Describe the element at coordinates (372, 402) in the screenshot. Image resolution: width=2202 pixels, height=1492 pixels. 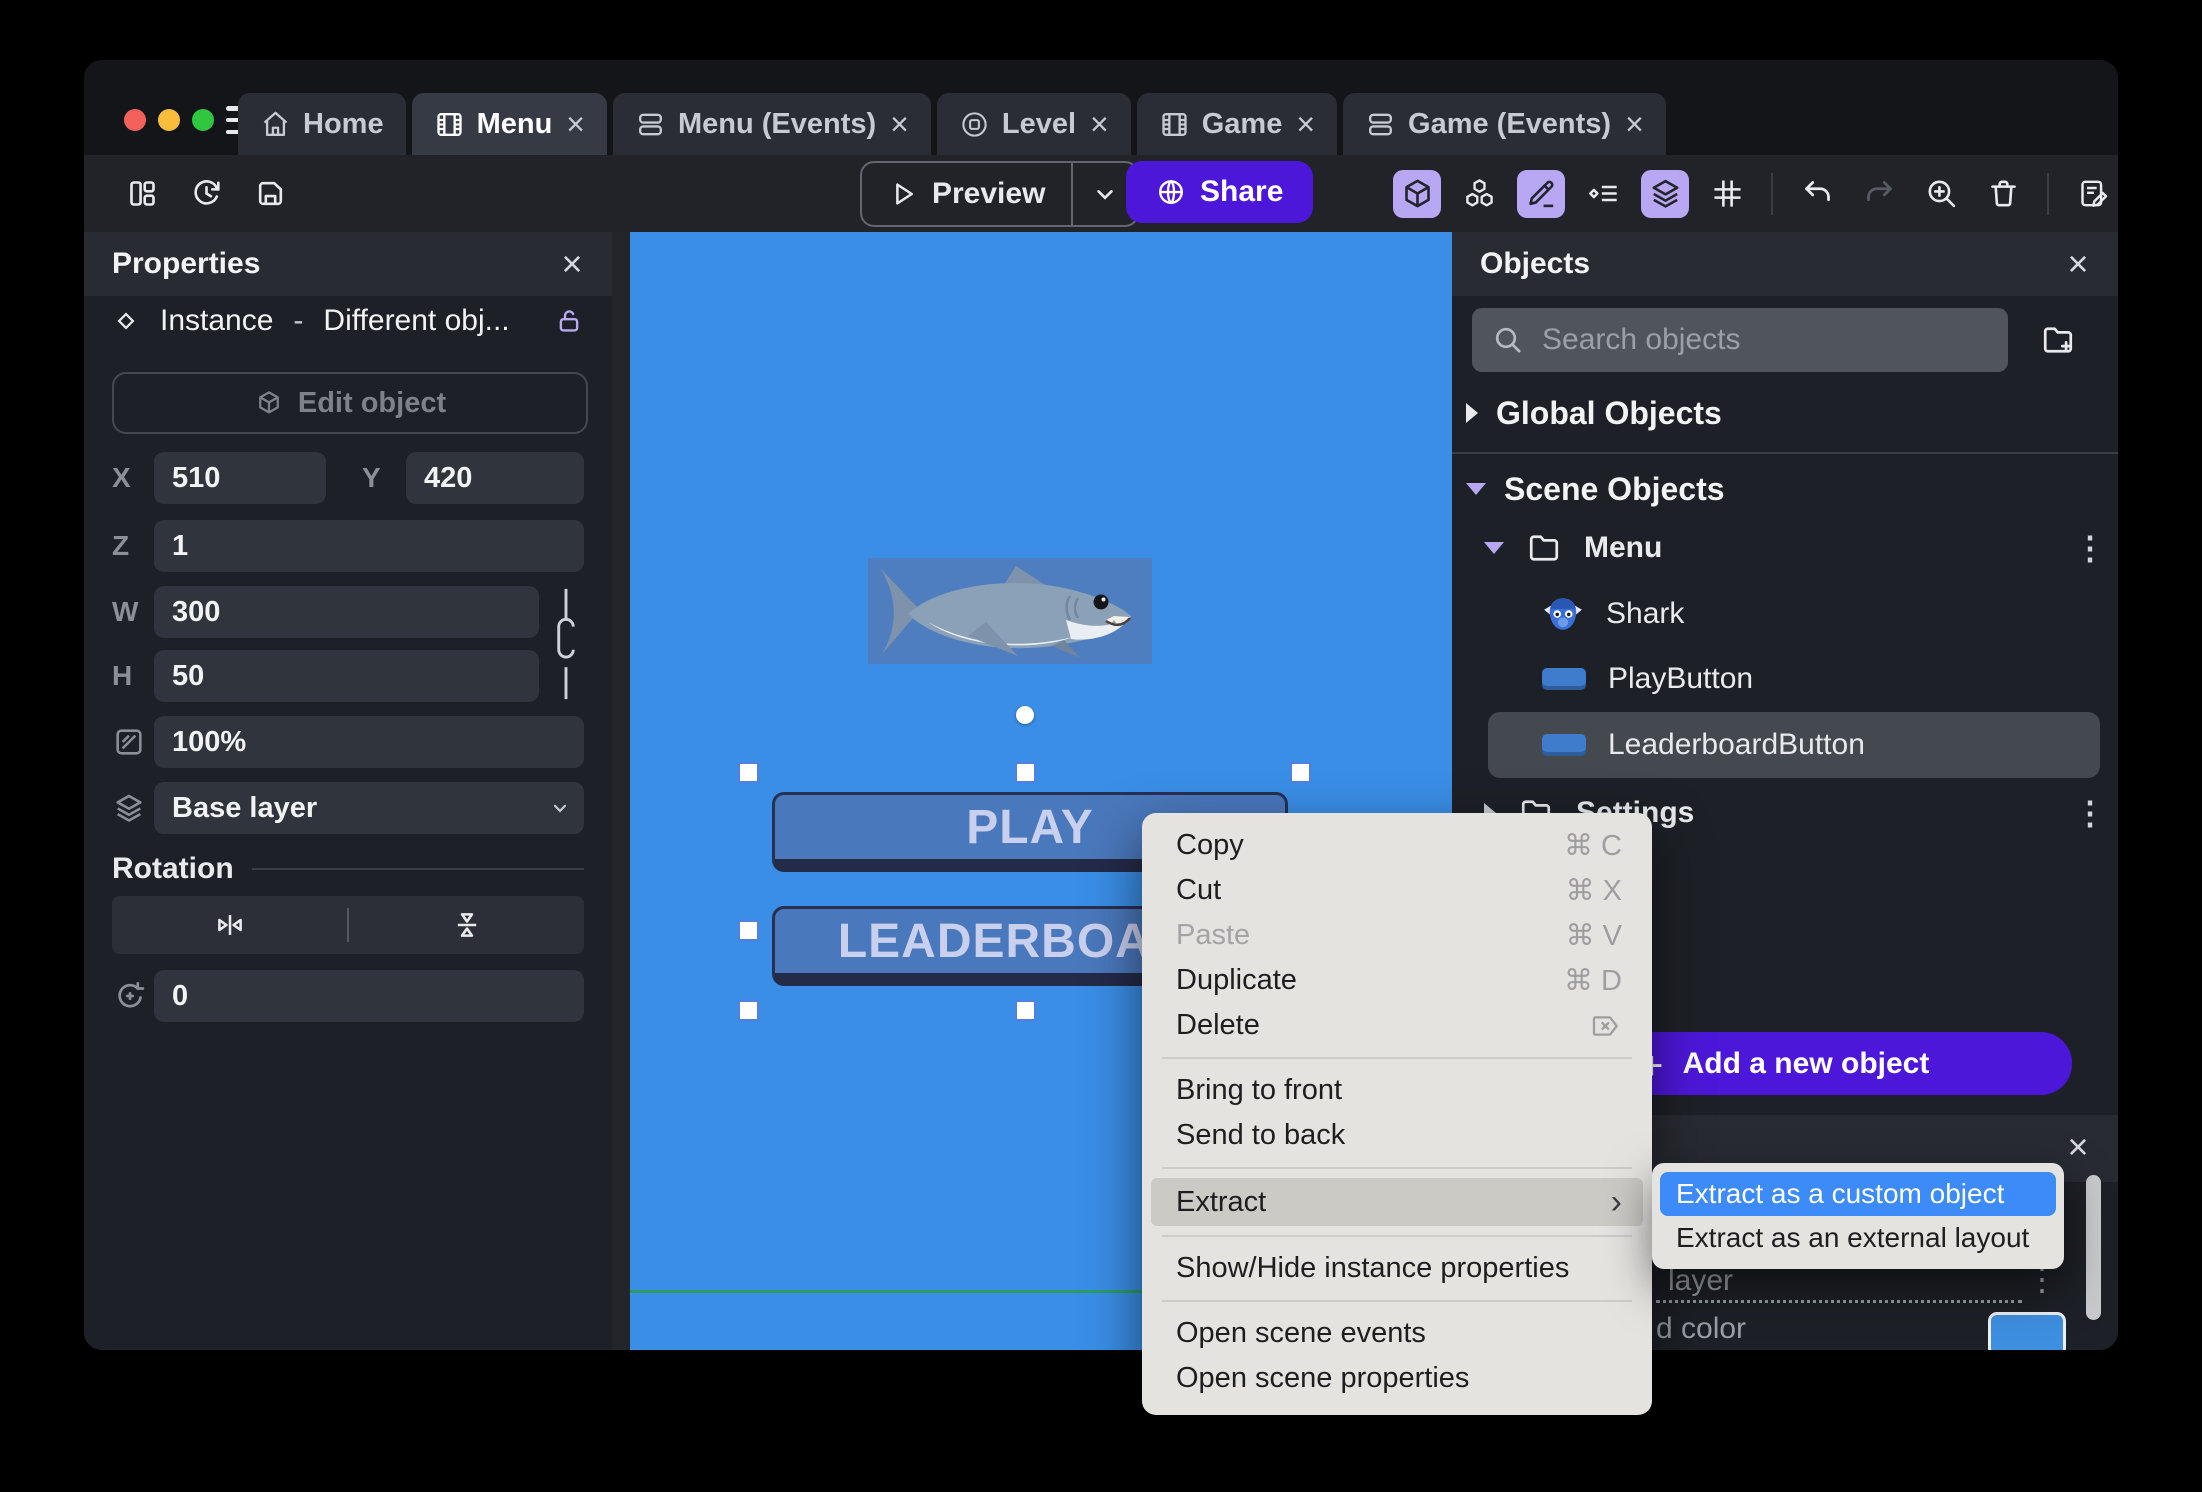
I see `edit-object-label: Edit object` at that location.